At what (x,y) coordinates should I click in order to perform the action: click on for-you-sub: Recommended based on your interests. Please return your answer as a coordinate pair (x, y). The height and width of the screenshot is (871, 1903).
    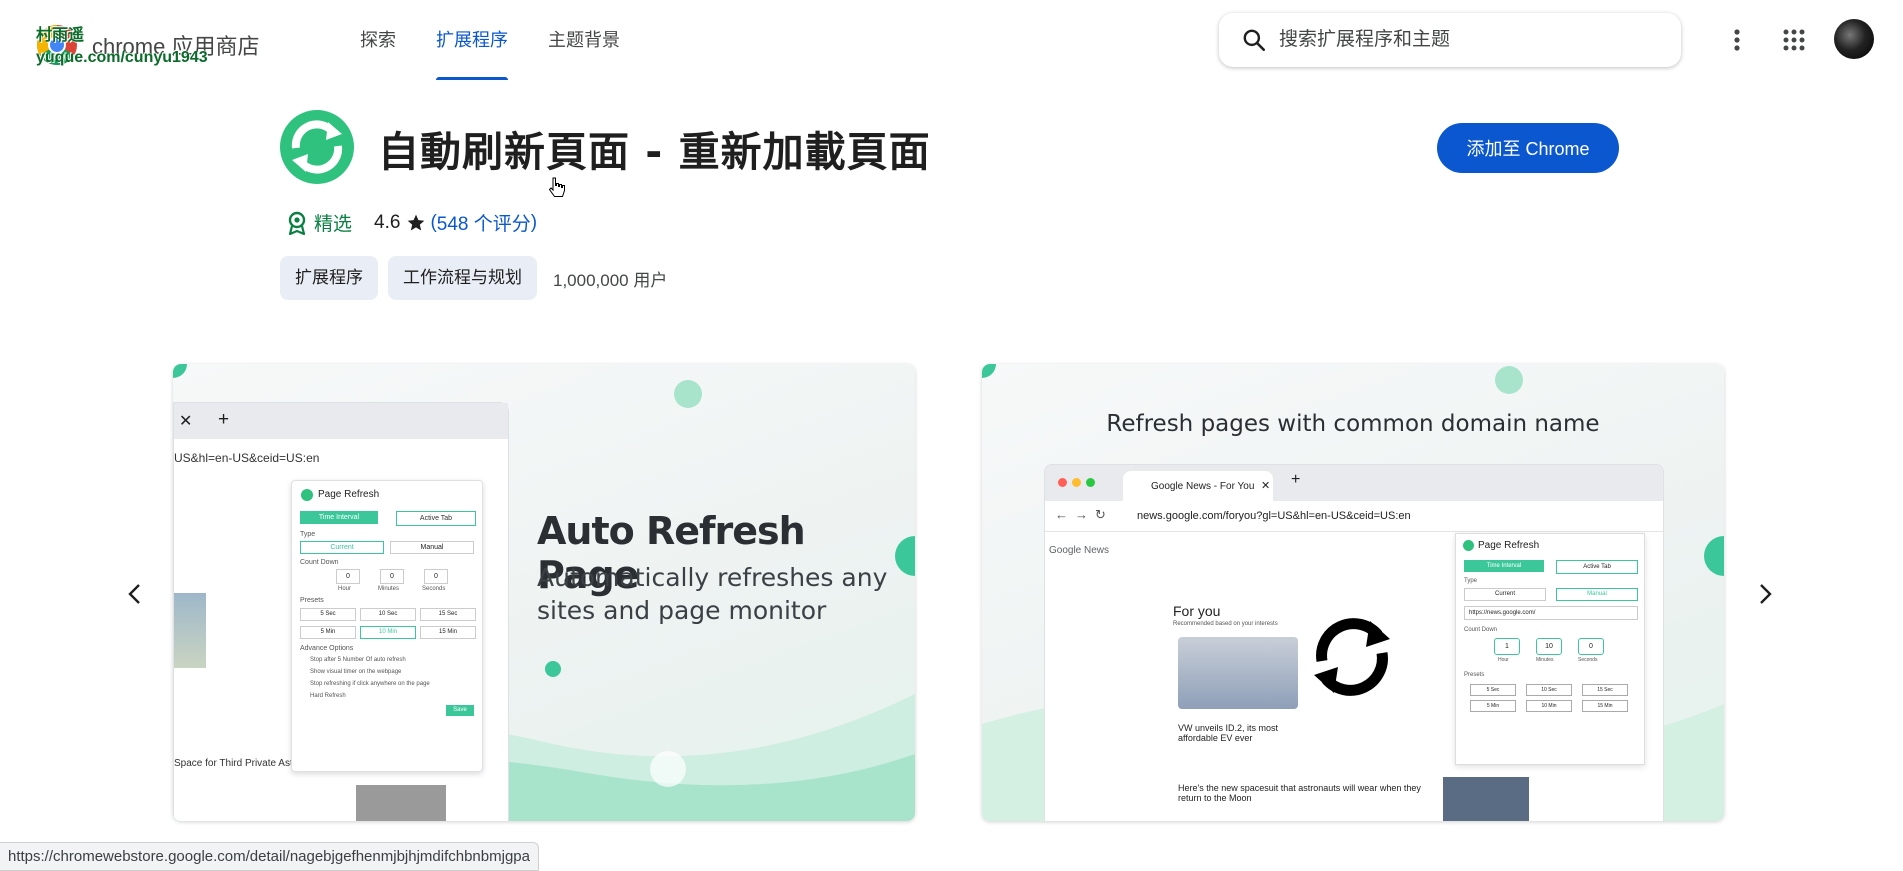
    Looking at the image, I should click on (1225, 624).